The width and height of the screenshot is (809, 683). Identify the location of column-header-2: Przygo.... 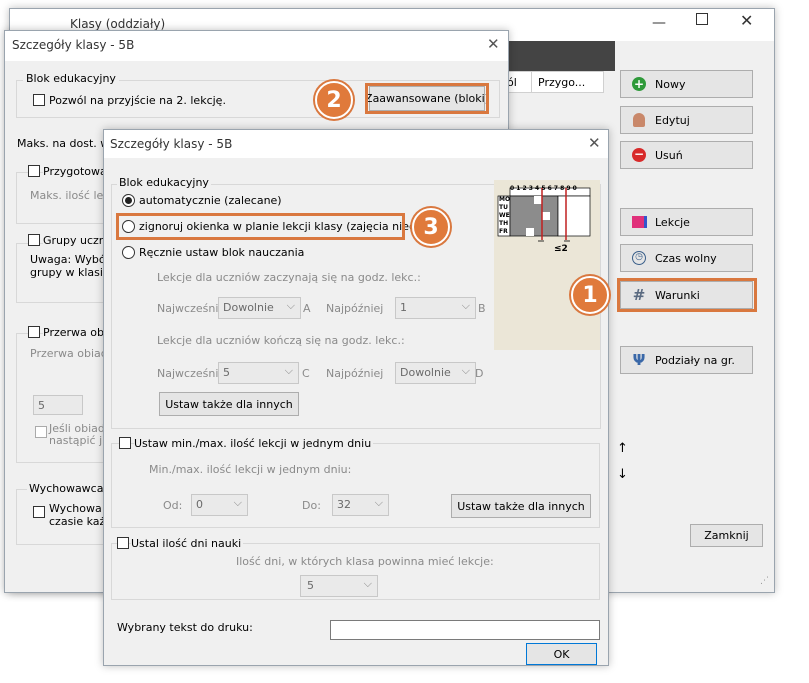
(561, 82).